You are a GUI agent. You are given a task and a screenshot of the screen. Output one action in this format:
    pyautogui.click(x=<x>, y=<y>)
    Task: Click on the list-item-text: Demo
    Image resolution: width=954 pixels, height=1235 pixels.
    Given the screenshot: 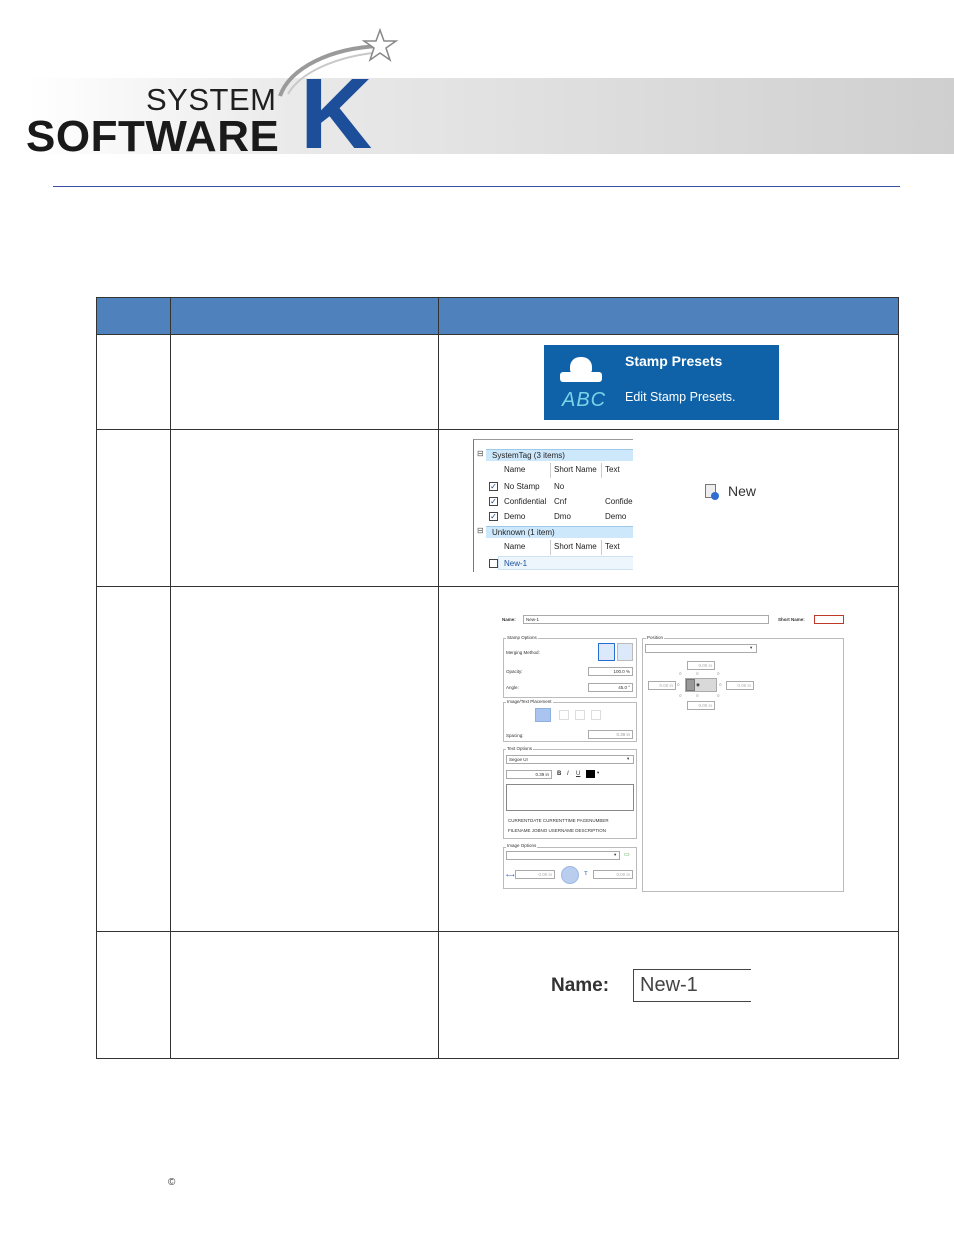 What is the action you would take?
    pyautogui.click(x=616, y=516)
    